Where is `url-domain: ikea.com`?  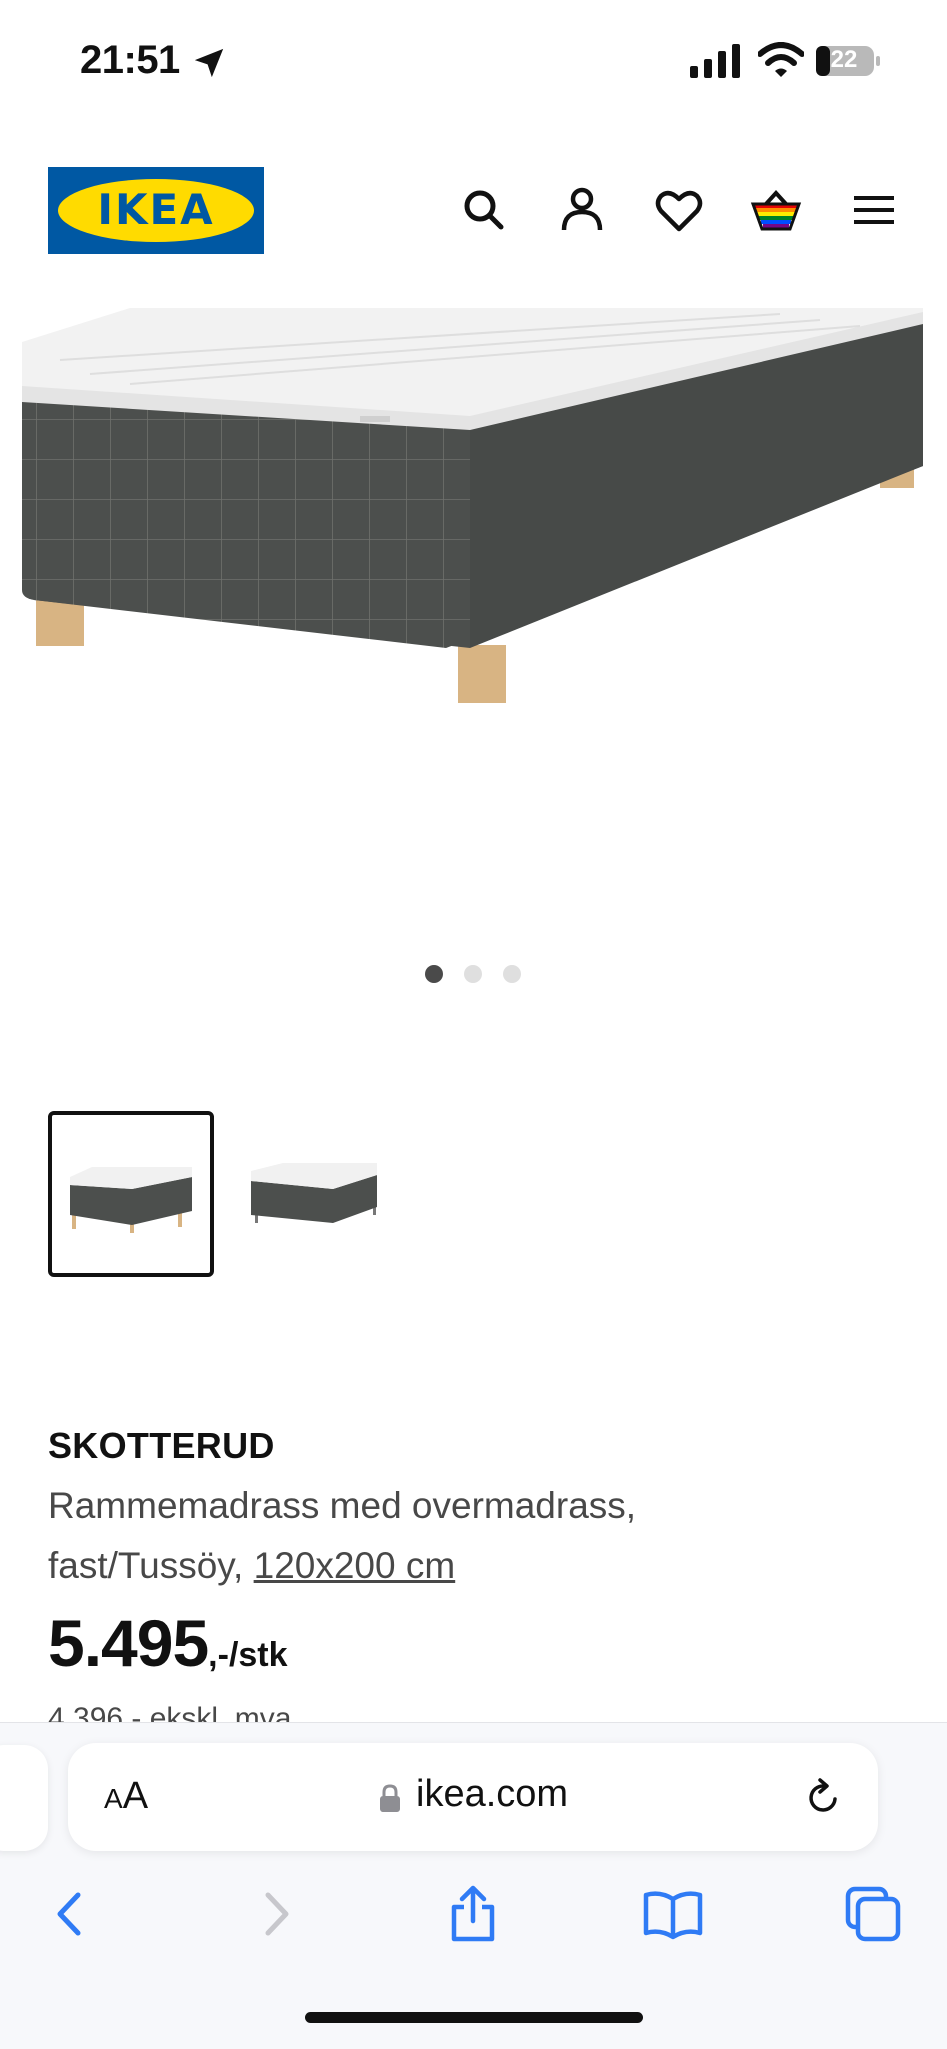 url-domain: ikea.com is located at coordinates (492, 1794).